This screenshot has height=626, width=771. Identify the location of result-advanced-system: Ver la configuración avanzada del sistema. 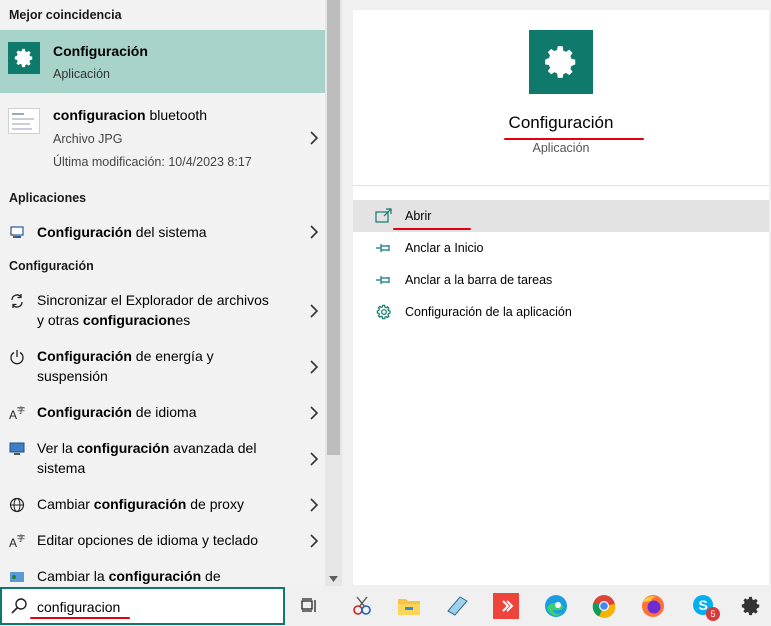
(162, 460).